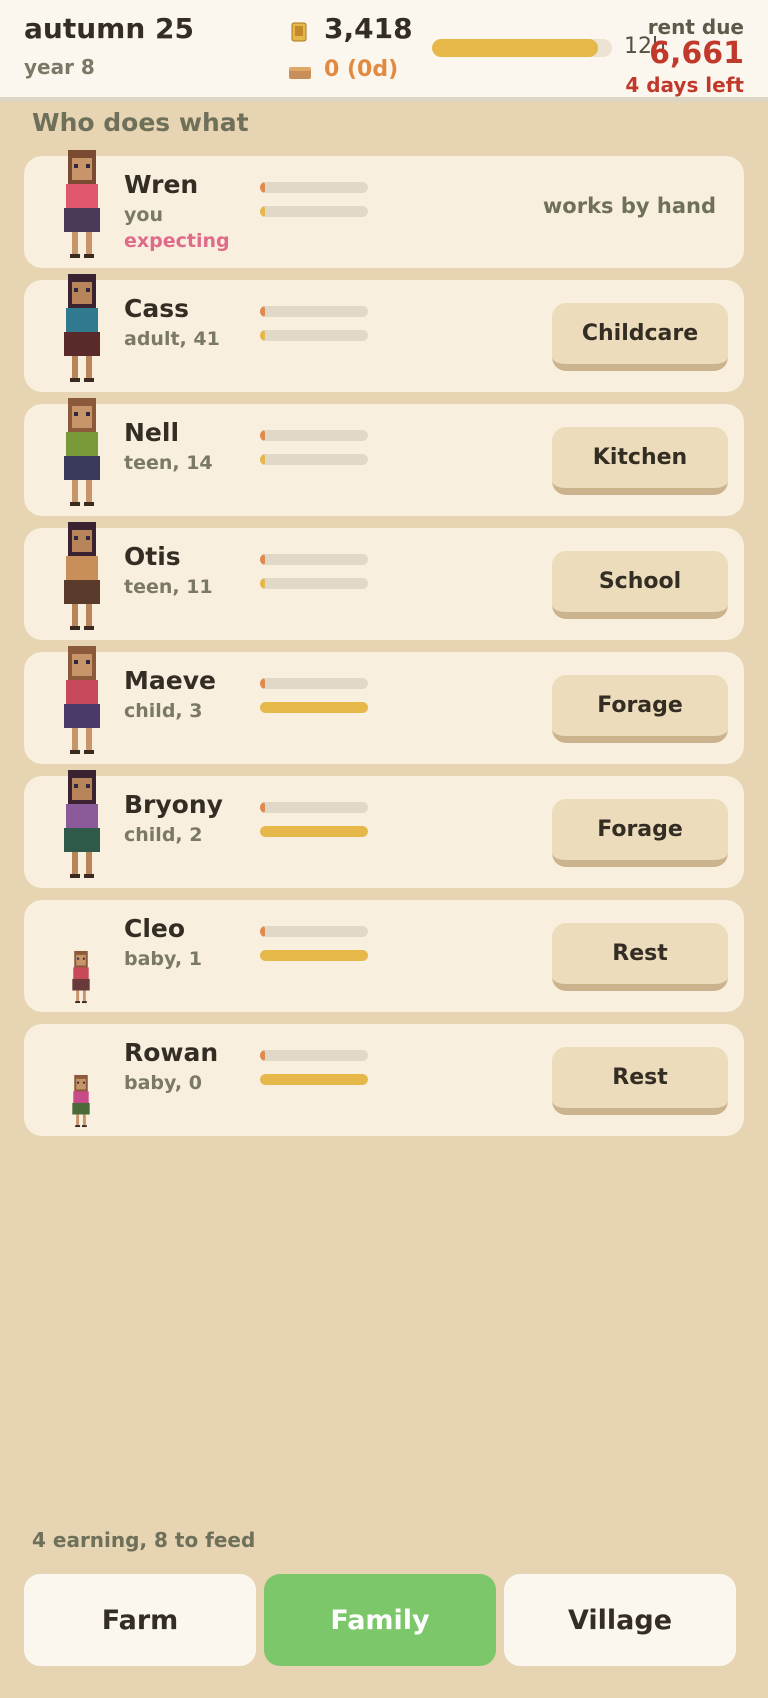 The height and width of the screenshot is (1698, 768). Describe the element at coordinates (384, 457) in the screenshot. I see `member-card: Nell teen, 14 Kitchen` at that location.